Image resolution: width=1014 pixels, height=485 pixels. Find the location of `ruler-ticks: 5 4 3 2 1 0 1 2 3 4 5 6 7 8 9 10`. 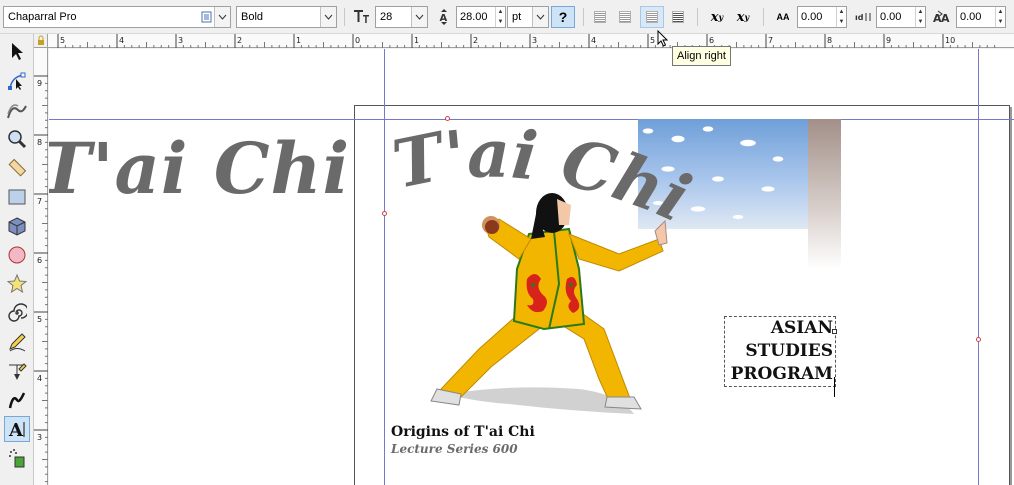

ruler-ticks: 5 4 3 2 1 0 1 2 3 4 5 6 7 8 9 10 is located at coordinates (526, 41).